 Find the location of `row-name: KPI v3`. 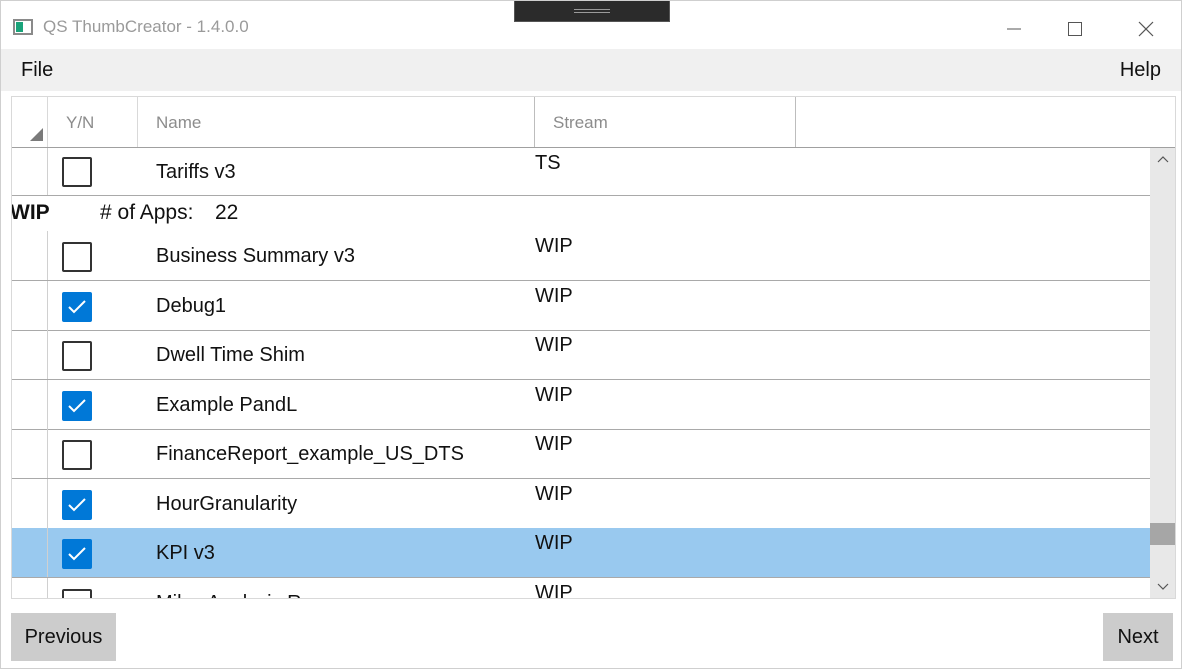

row-name: KPI v3 is located at coordinates (185, 553).